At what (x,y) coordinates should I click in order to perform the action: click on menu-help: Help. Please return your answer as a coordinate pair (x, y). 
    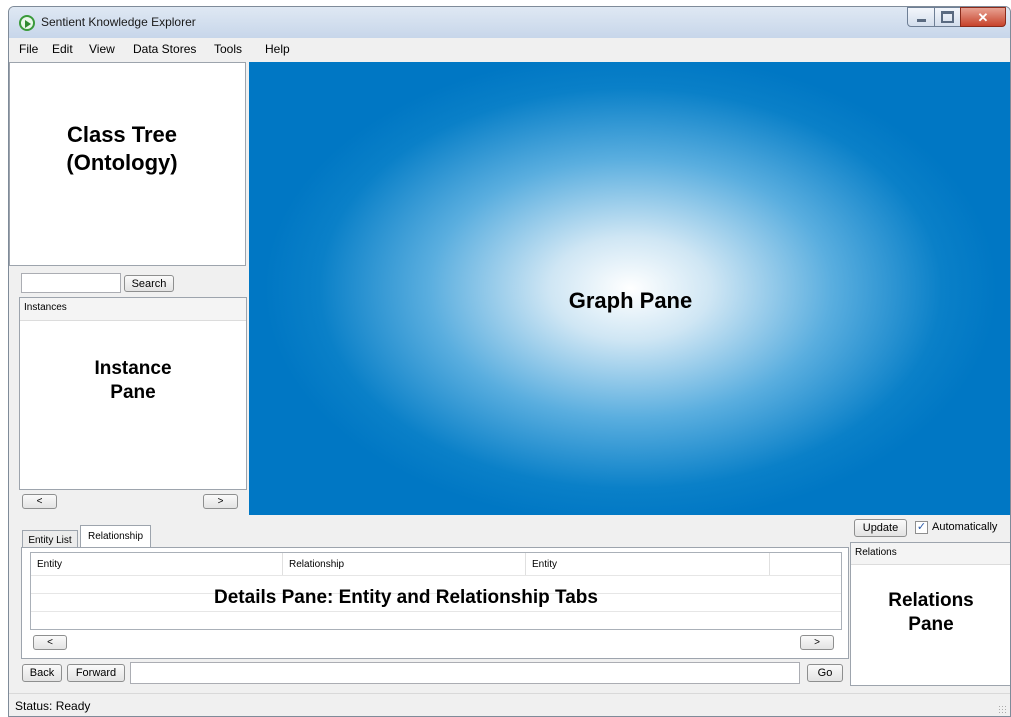
    Looking at the image, I should click on (277, 49).